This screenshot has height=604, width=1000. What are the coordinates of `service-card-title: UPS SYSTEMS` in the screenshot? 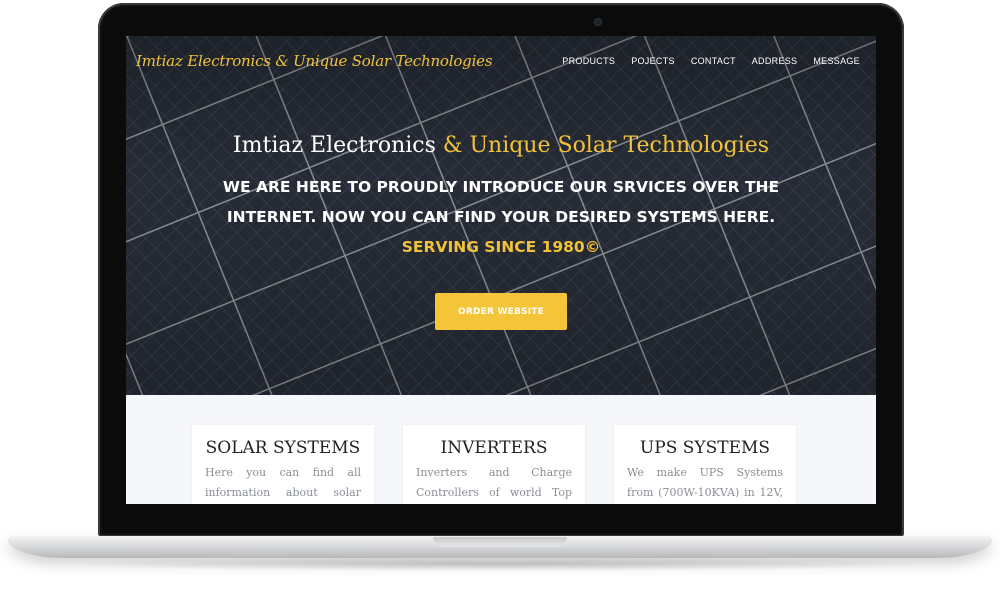 It's located at (705, 448).